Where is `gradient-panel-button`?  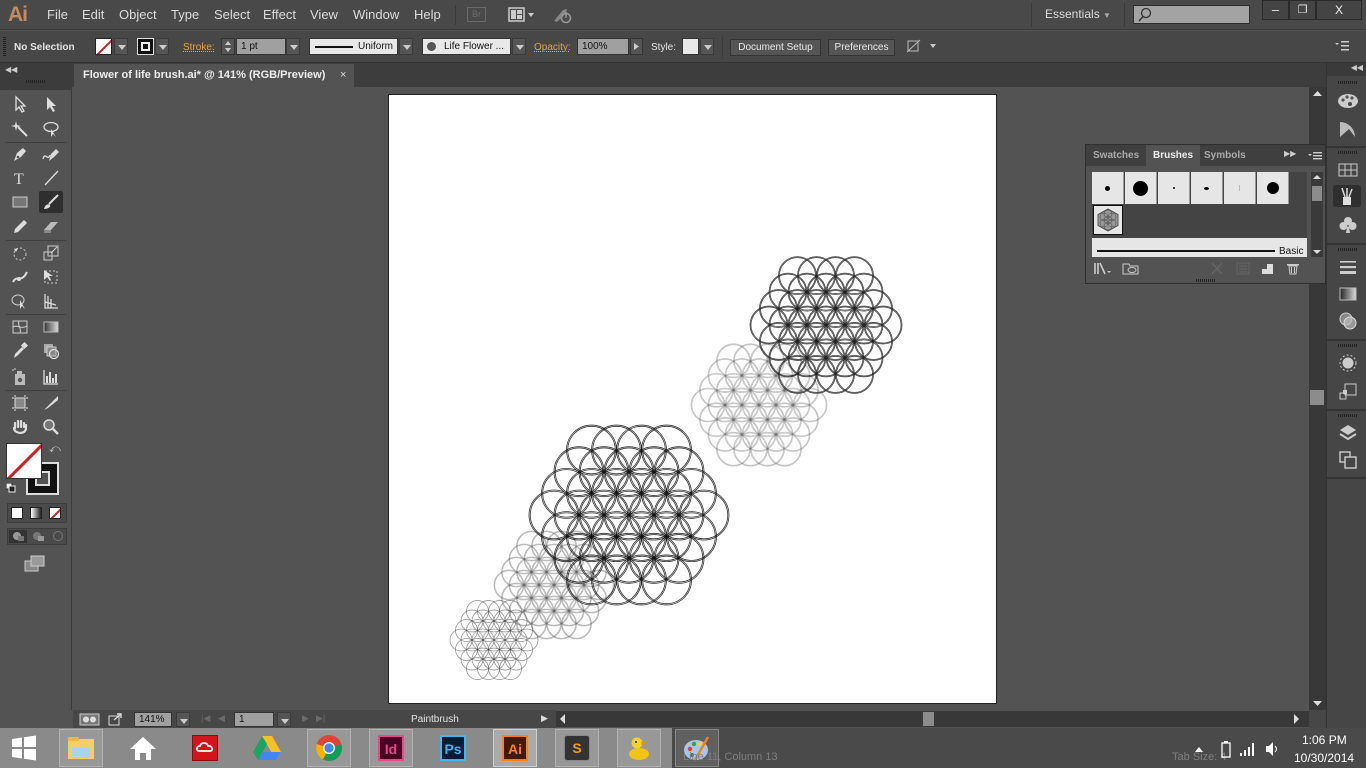 gradient-panel-button is located at coordinates (1348, 294).